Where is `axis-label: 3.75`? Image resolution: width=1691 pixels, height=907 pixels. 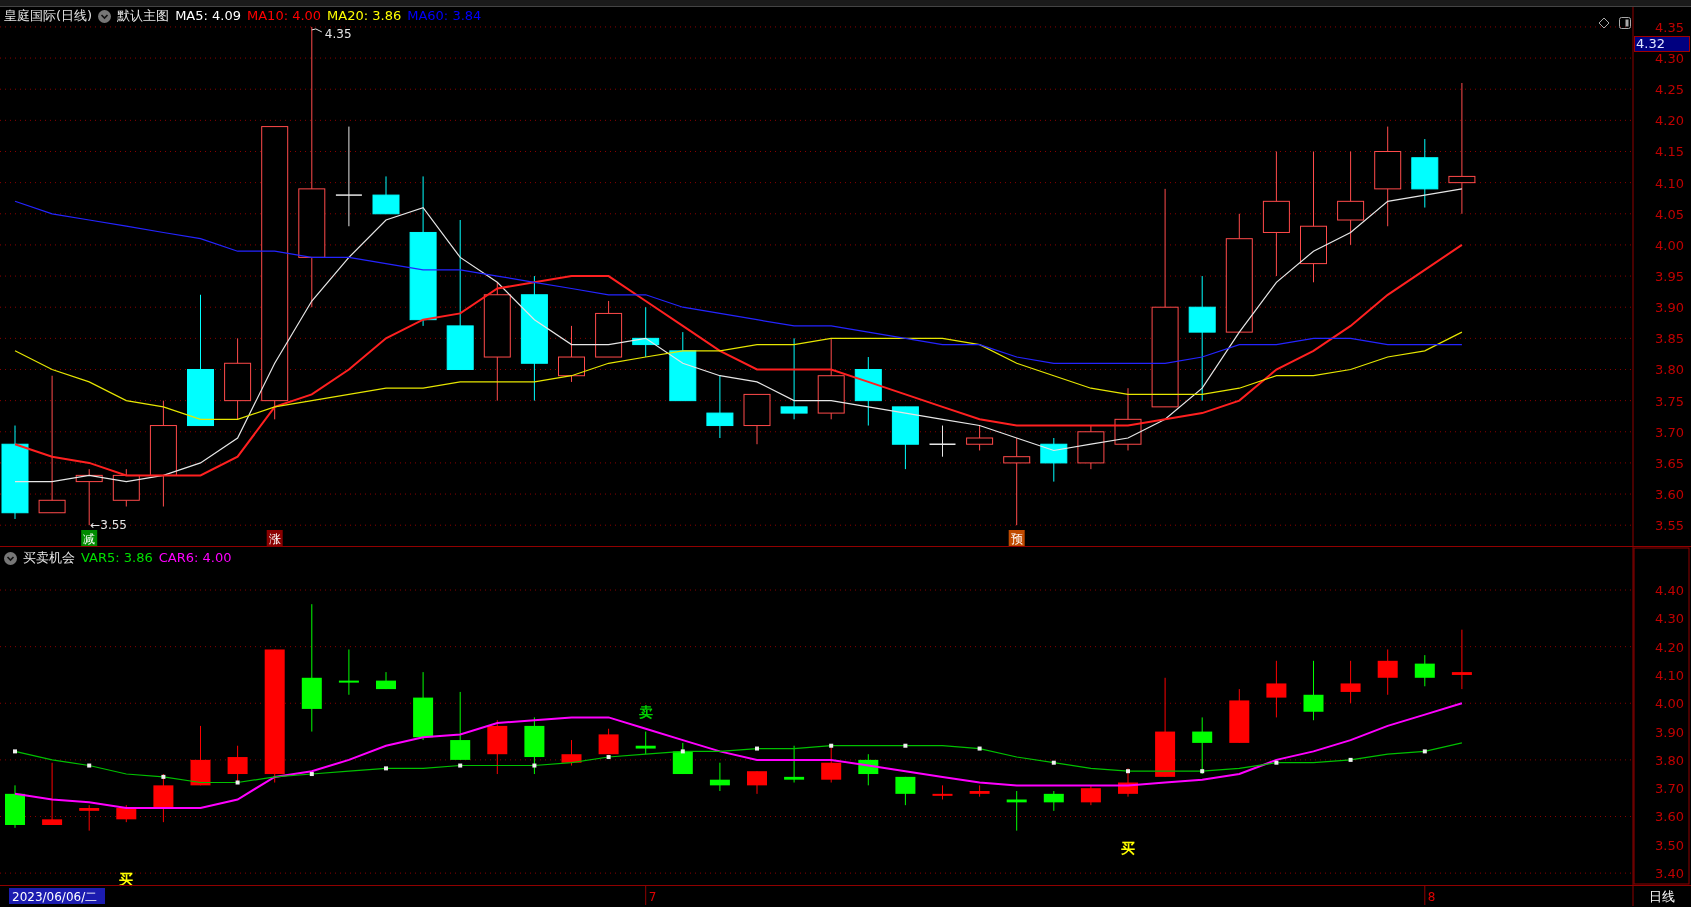 axis-label: 3.75 is located at coordinates (1669, 401).